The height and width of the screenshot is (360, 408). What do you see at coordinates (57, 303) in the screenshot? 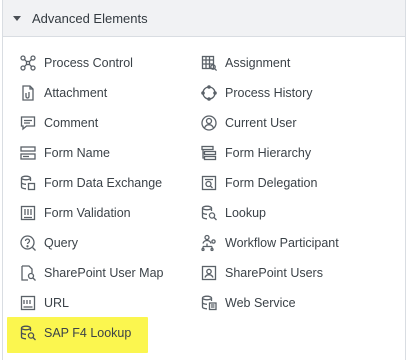
I see `element-label: URL` at bounding box center [57, 303].